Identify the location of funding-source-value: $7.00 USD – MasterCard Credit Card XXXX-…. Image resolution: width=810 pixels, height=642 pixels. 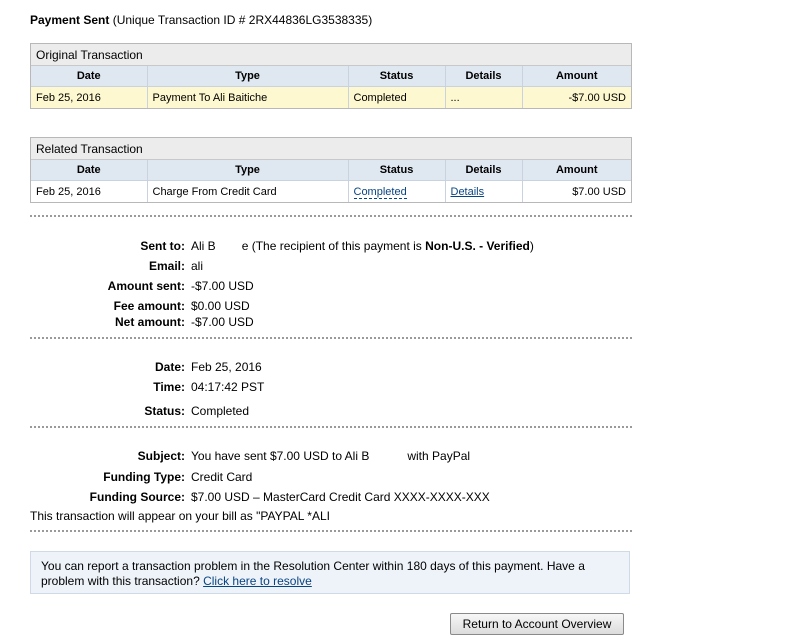
(340, 497).